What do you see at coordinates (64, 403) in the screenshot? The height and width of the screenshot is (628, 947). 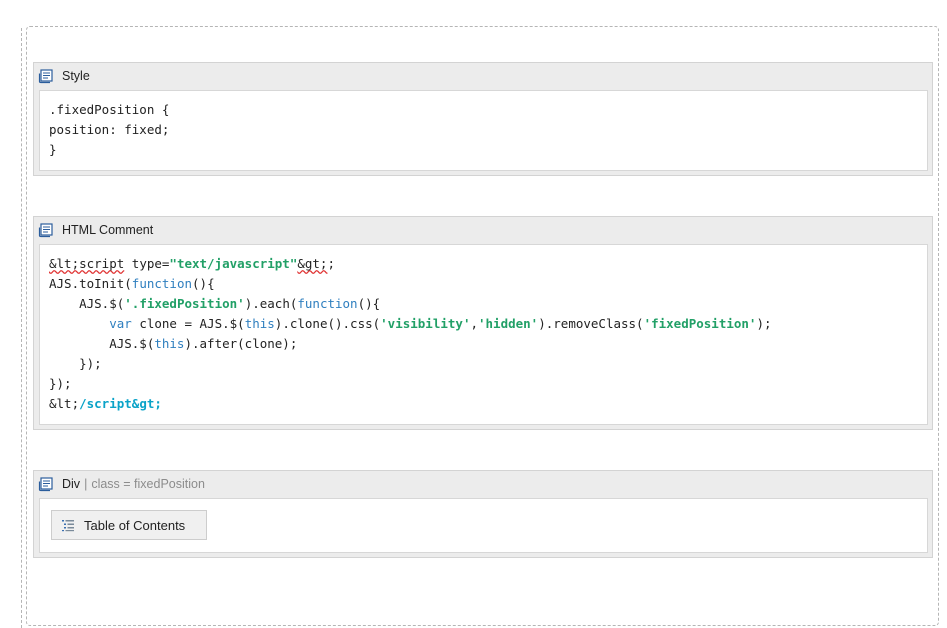 I see `code-token: &lt;` at bounding box center [64, 403].